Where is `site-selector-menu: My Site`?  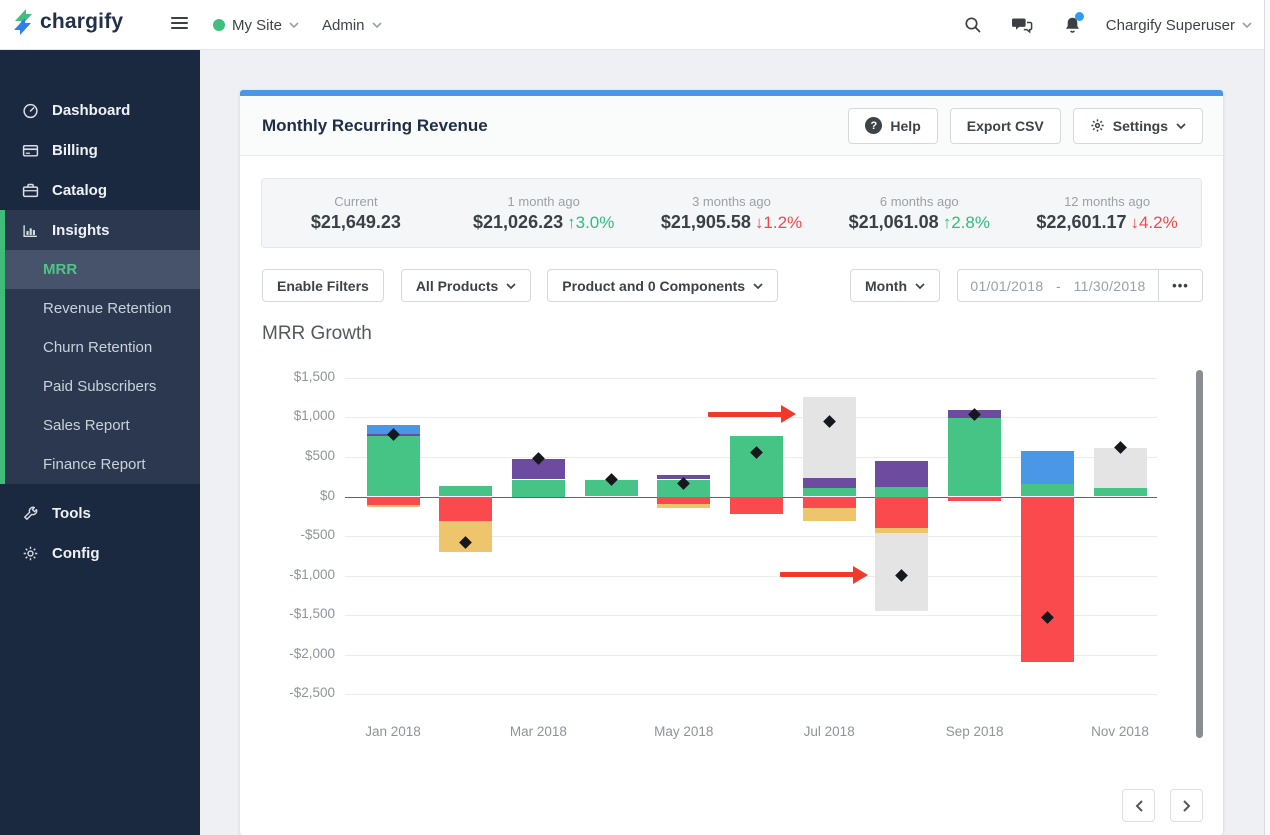 site-selector-menu: My Site is located at coordinates (256, 25).